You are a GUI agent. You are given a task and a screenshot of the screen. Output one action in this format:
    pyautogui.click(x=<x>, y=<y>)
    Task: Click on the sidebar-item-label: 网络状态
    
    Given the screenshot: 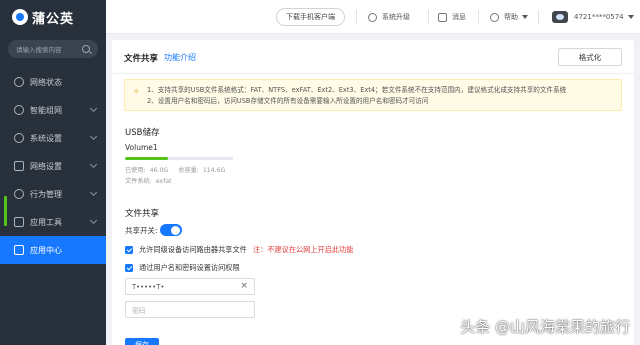 What is the action you would take?
    pyautogui.click(x=46, y=82)
    